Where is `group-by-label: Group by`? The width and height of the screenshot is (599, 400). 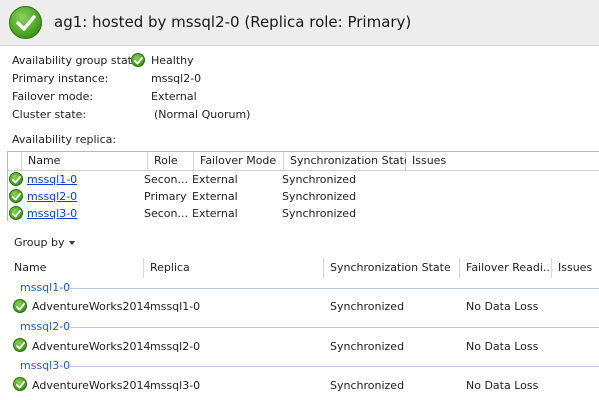
group-by-label: Group by is located at coordinates (39, 242).